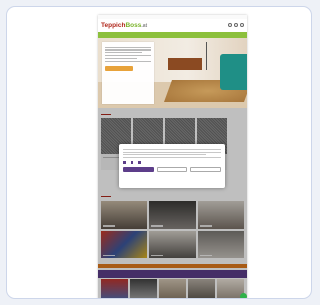  I want to click on utility-bar, so click(172, 17).